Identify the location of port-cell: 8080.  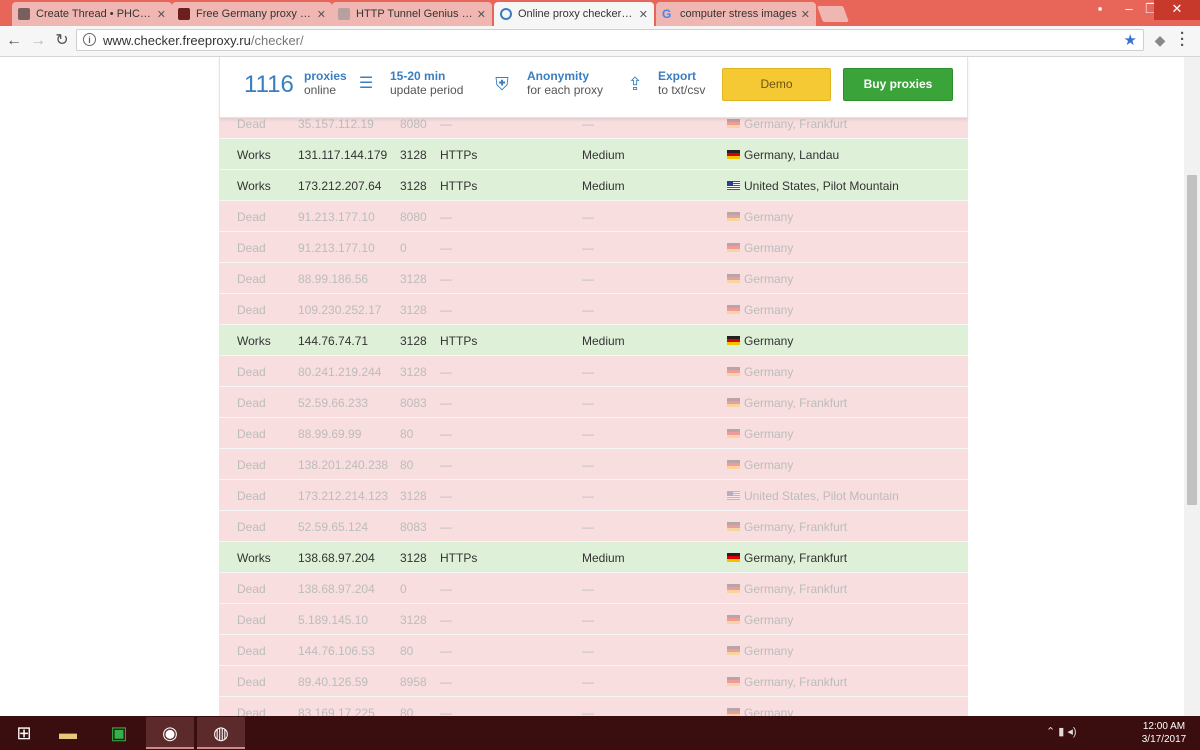
(413, 217).